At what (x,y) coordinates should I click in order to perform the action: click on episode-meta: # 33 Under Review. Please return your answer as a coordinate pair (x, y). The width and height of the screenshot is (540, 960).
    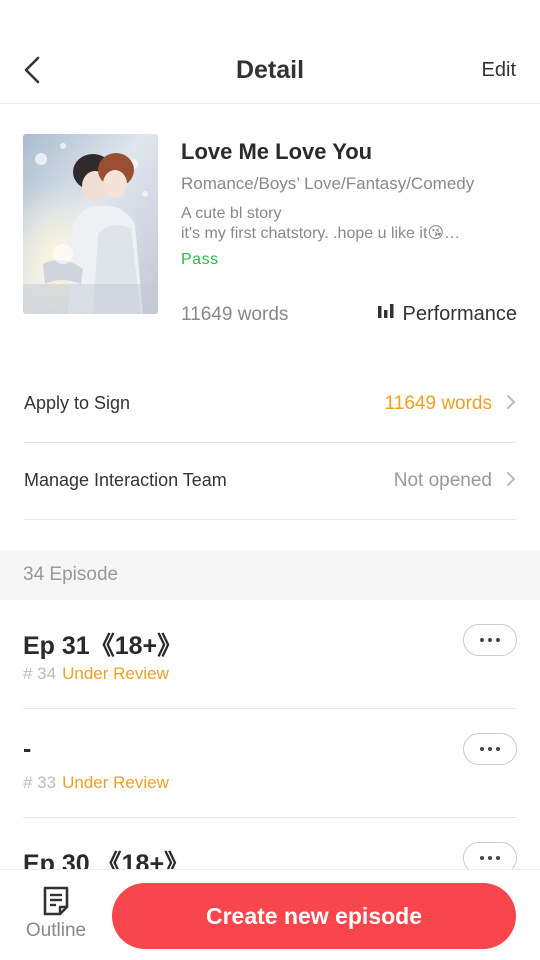
    Looking at the image, I should click on (96, 783).